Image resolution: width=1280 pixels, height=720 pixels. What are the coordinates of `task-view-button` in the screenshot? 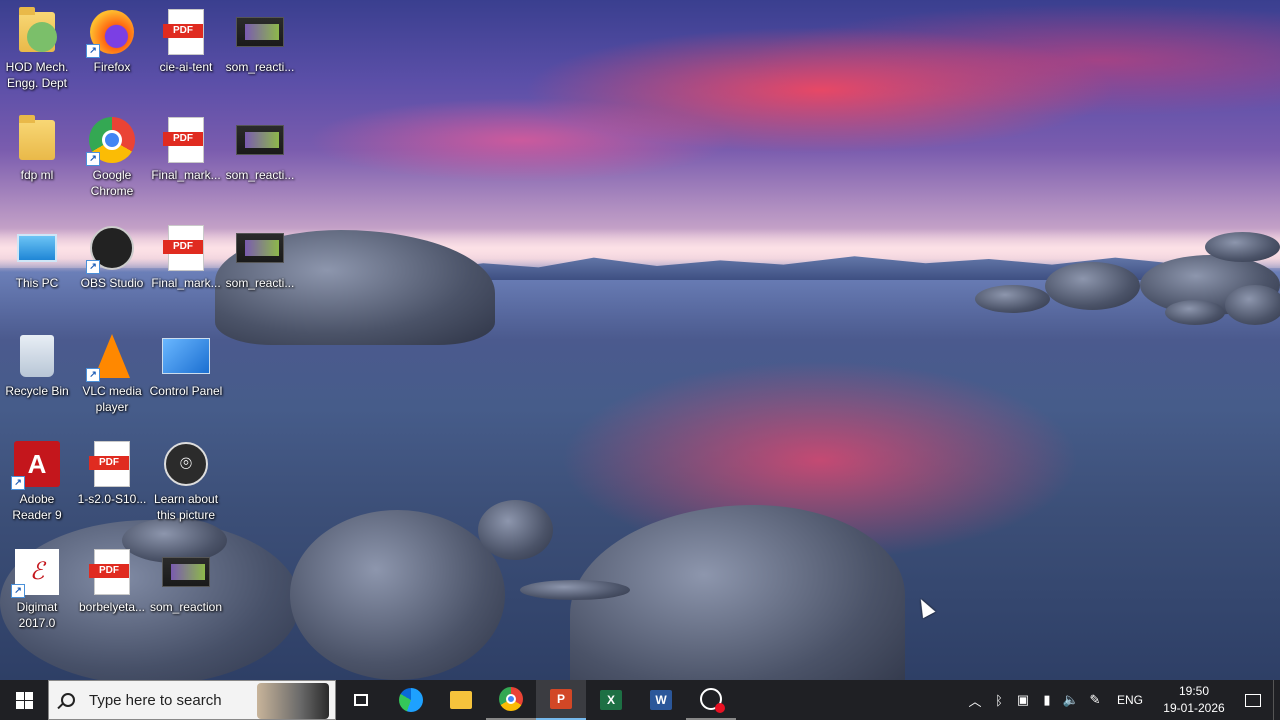 It's located at (361, 700).